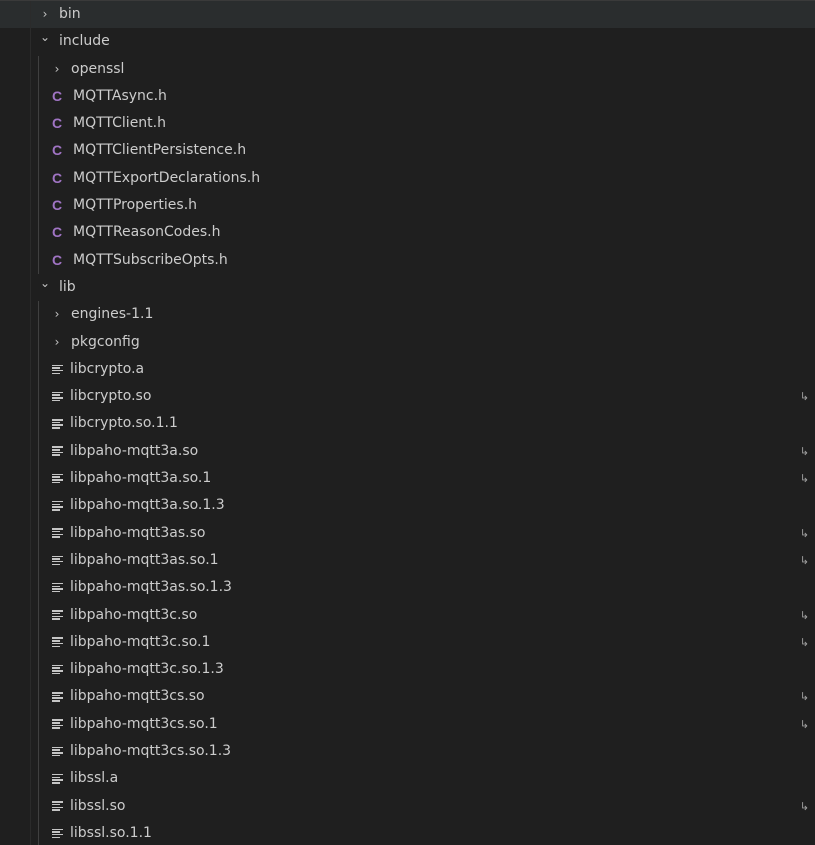 The width and height of the screenshot is (815, 845). I want to click on file-libpaho-mqtt3a-so-1: libpaho-mqtt3a.so.1 ↳, so click(407, 479).